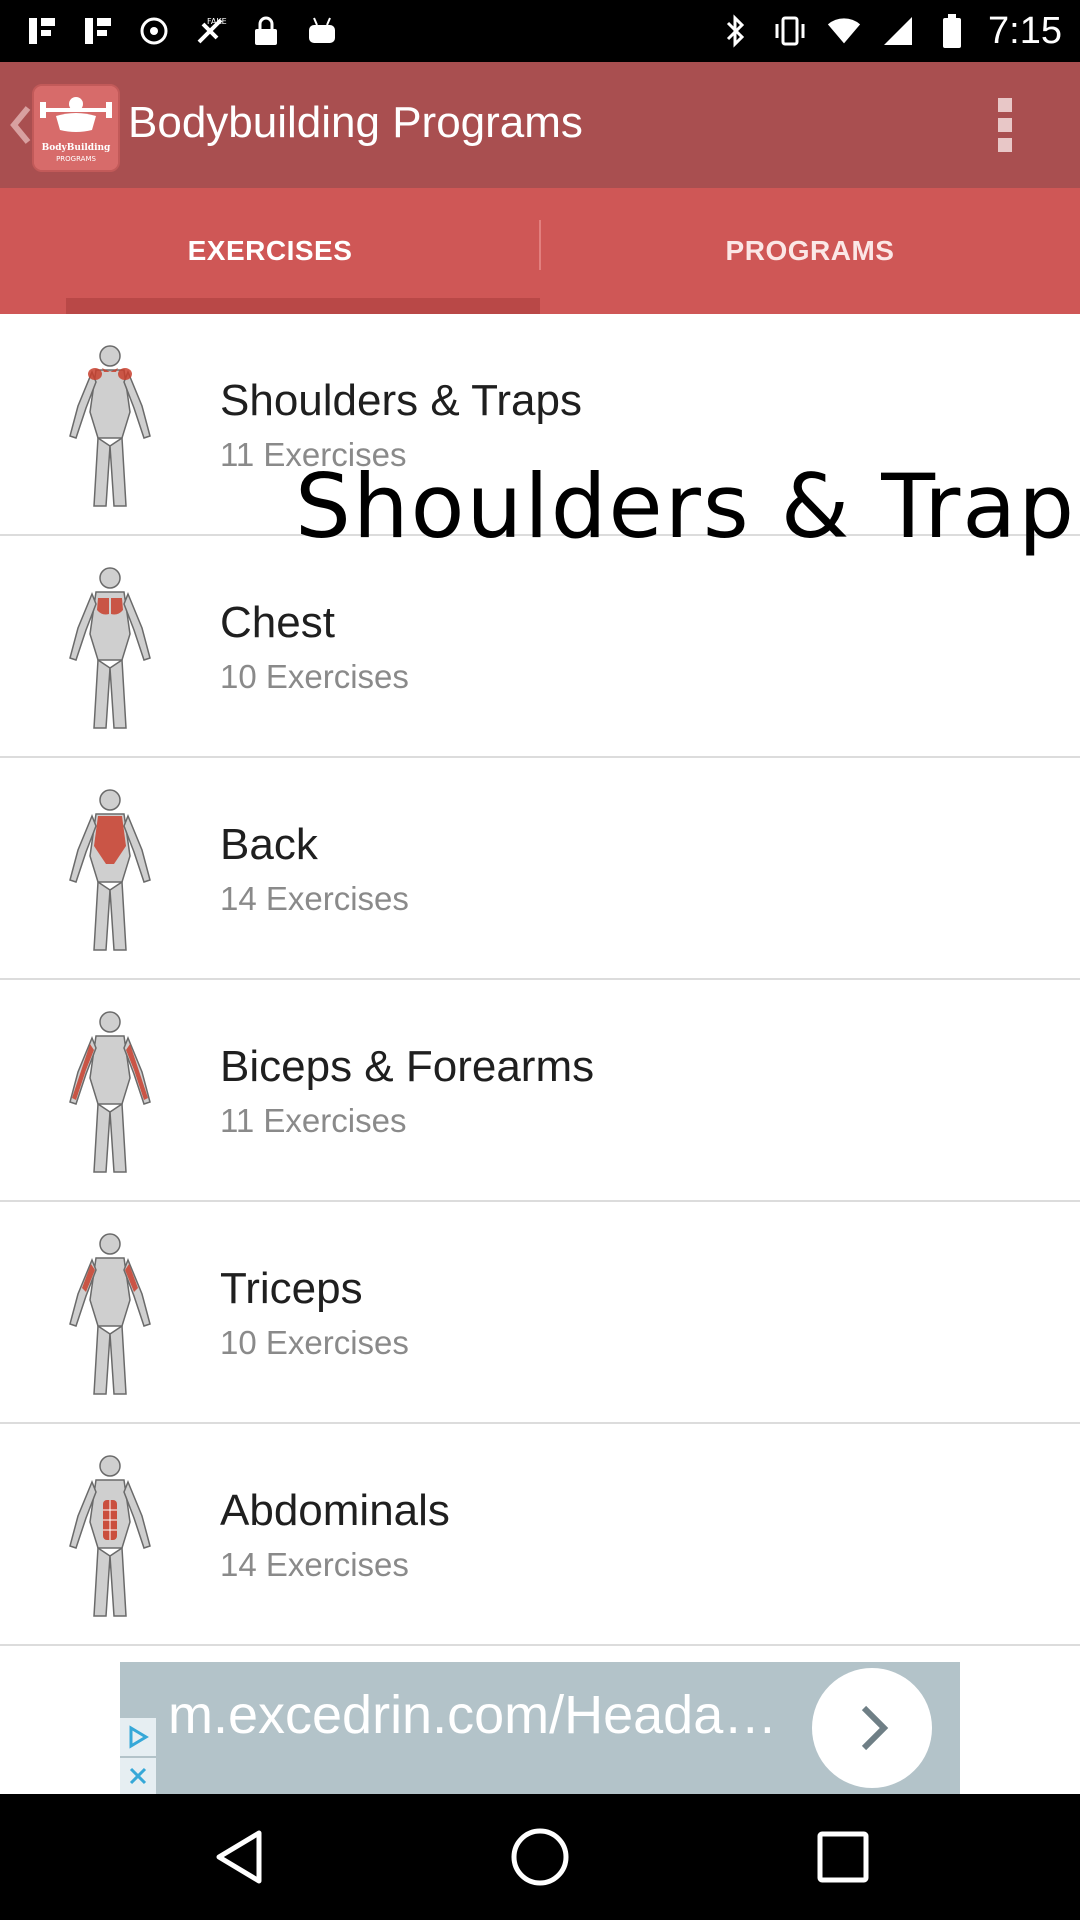 The width and height of the screenshot is (1080, 1920). I want to click on list-item-abdominals: Abdominals 14 Exercises, so click(540, 1535).